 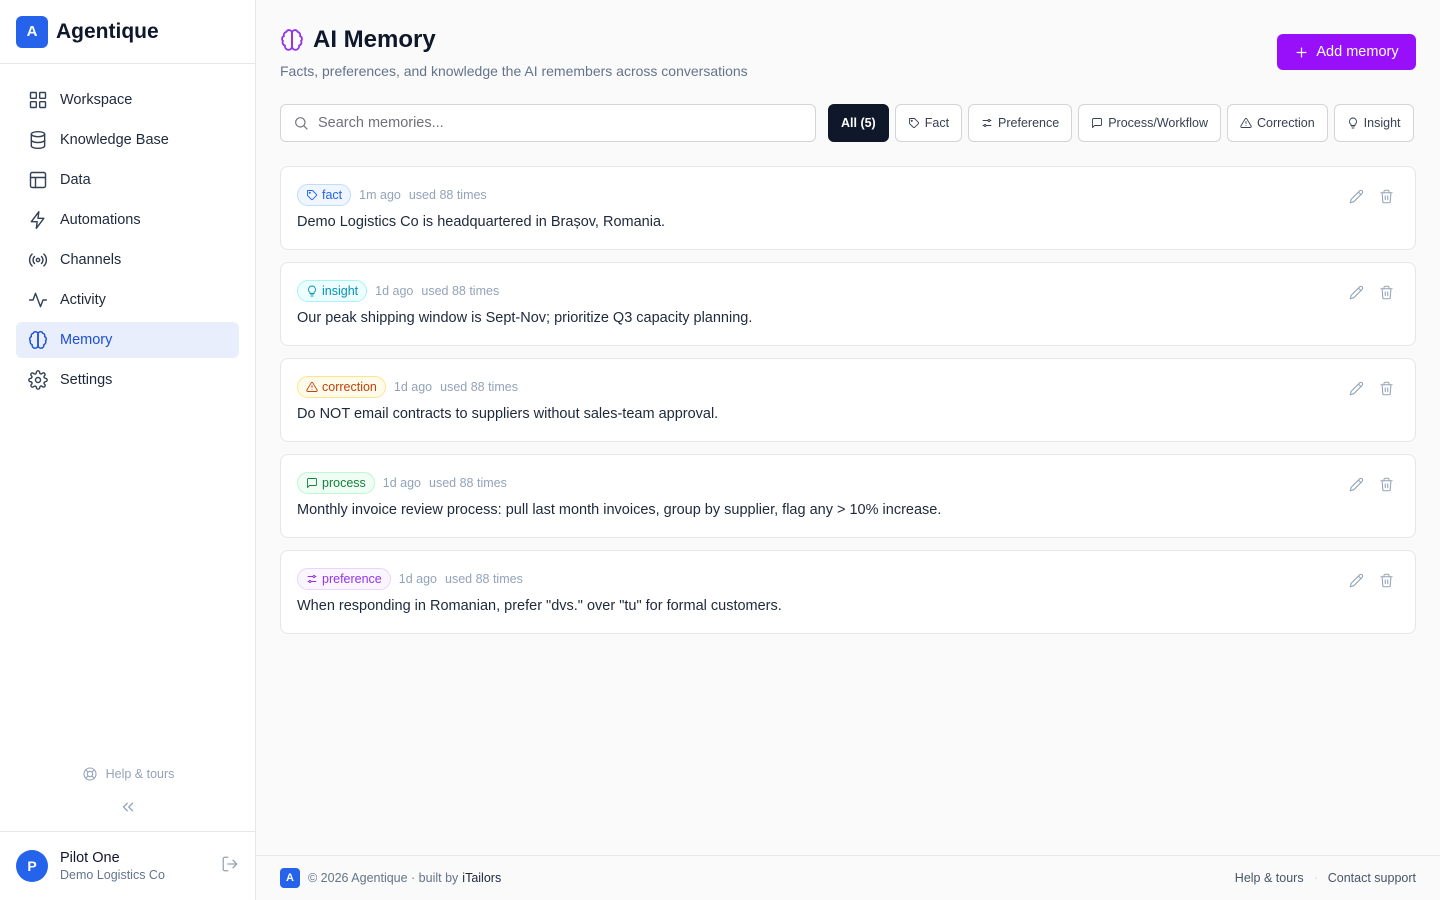 What do you see at coordinates (32, 866) in the screenshot?
I see `avatar: P` at bounding box center [32, 866].